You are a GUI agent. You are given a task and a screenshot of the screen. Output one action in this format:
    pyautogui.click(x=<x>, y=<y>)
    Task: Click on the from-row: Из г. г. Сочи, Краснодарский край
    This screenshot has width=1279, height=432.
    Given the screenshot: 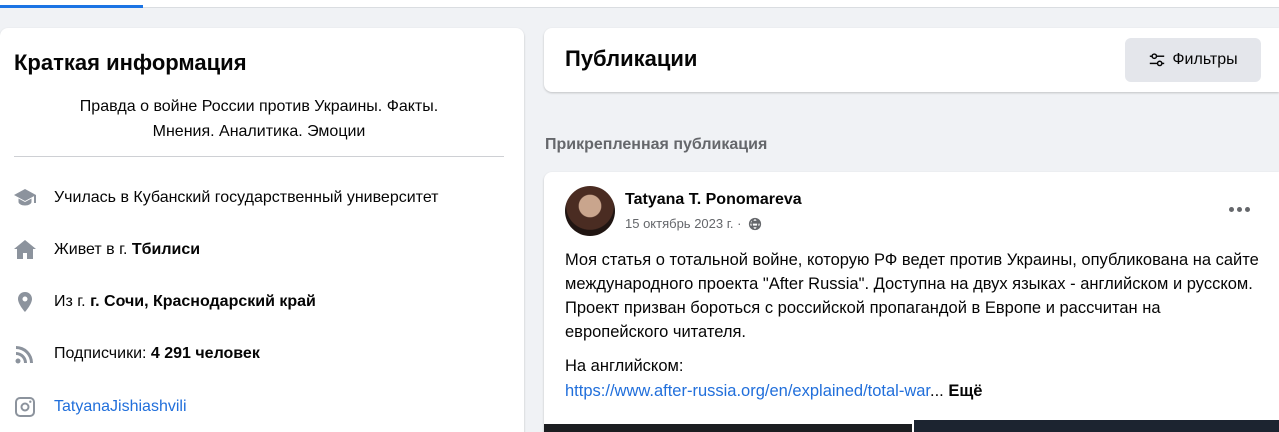 What is the action you would take?
    pyautogui.click(x=164, y=302)
    